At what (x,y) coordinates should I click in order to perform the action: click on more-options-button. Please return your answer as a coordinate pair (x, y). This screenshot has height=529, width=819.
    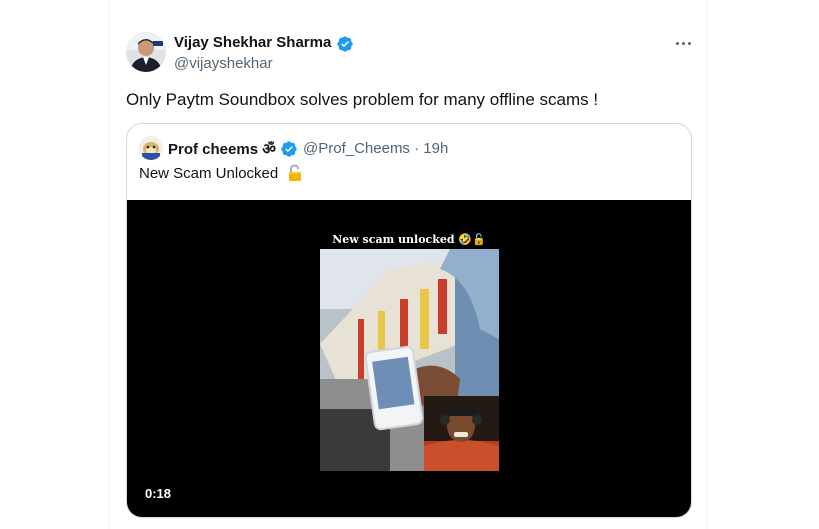
    Looking at the image, I should click on (683, 43).